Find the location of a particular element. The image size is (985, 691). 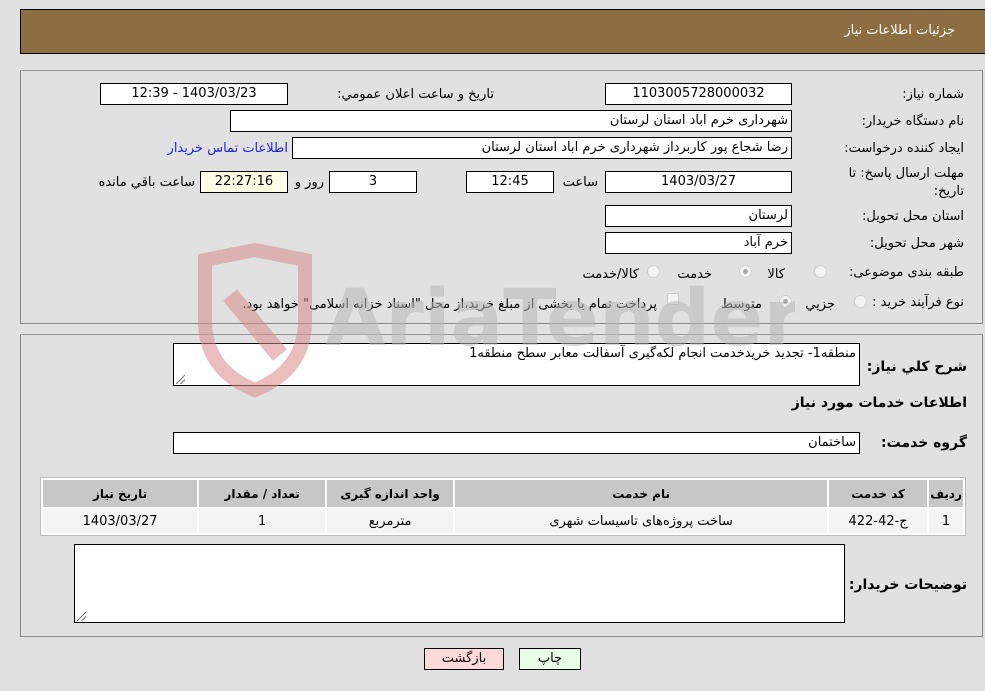

category-radio-goods-service is located at coordinates (653, 271).